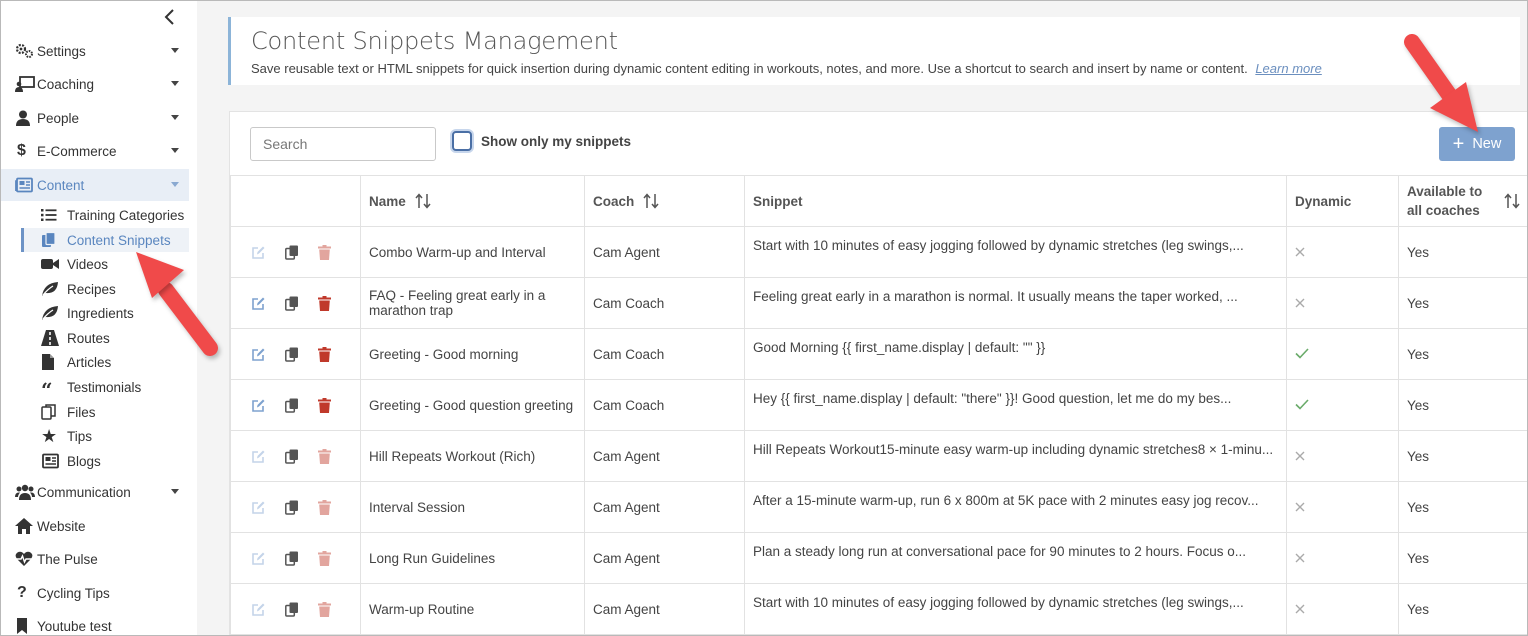  I want to click on sidebar-item-cycling-tips: ? Cycling Tips, so click(95, 593).